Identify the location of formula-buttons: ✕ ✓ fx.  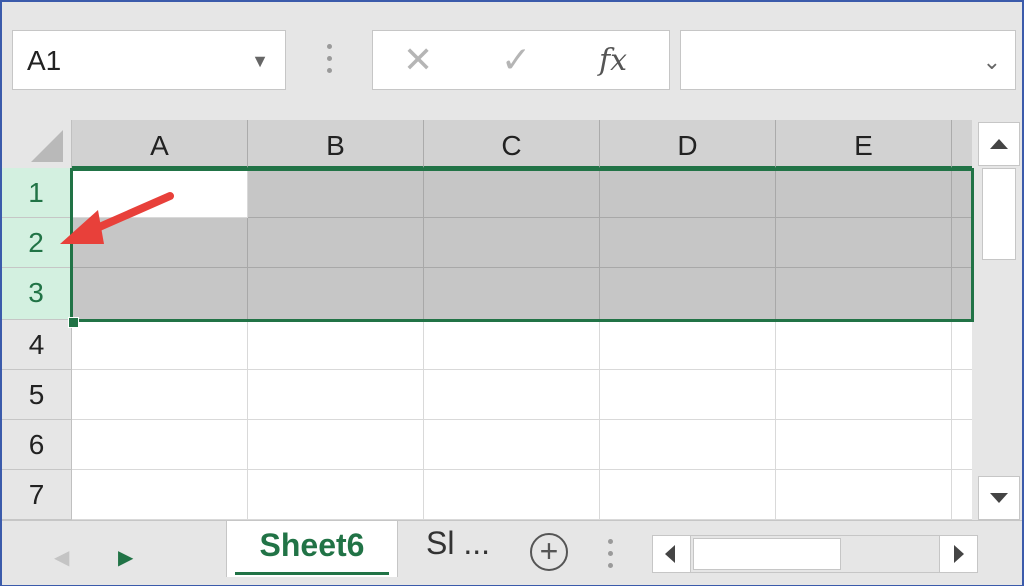
(521, 60).